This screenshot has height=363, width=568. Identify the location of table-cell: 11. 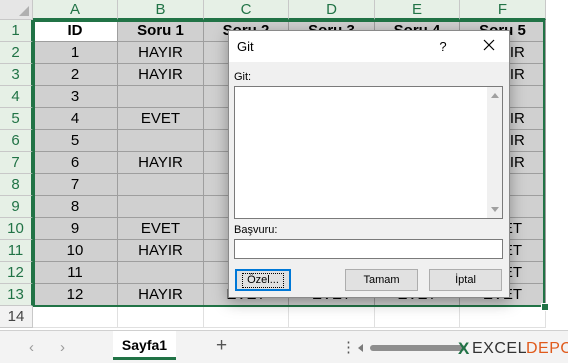
(75, 273).